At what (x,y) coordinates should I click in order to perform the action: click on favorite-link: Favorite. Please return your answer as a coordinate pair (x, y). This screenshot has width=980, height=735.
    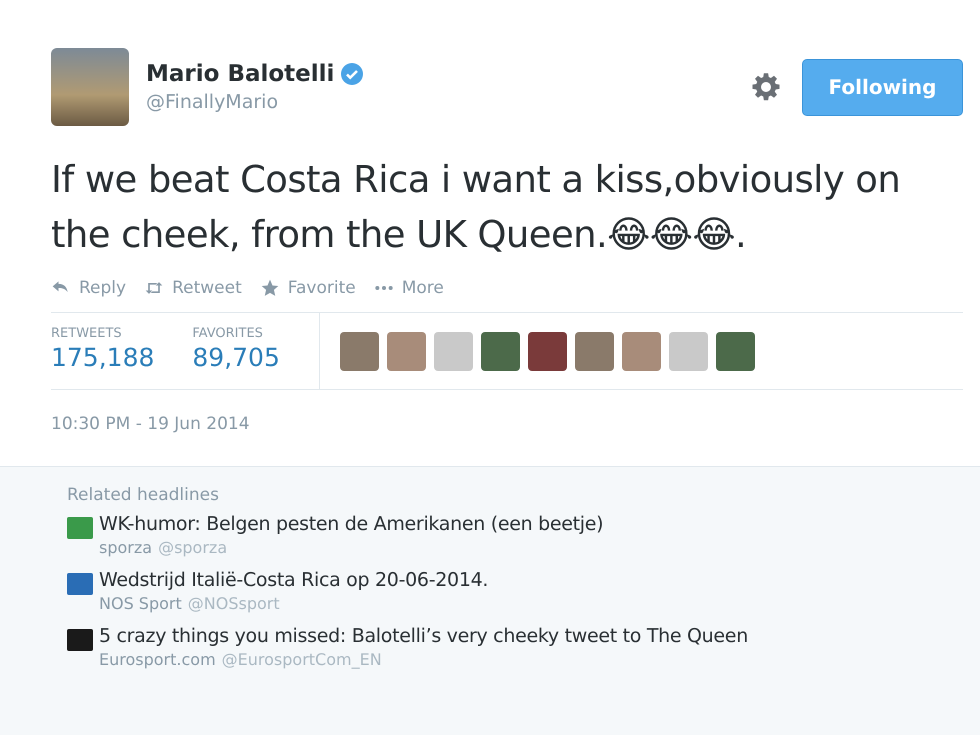
    Looking at the image, I should click on (308, 288).